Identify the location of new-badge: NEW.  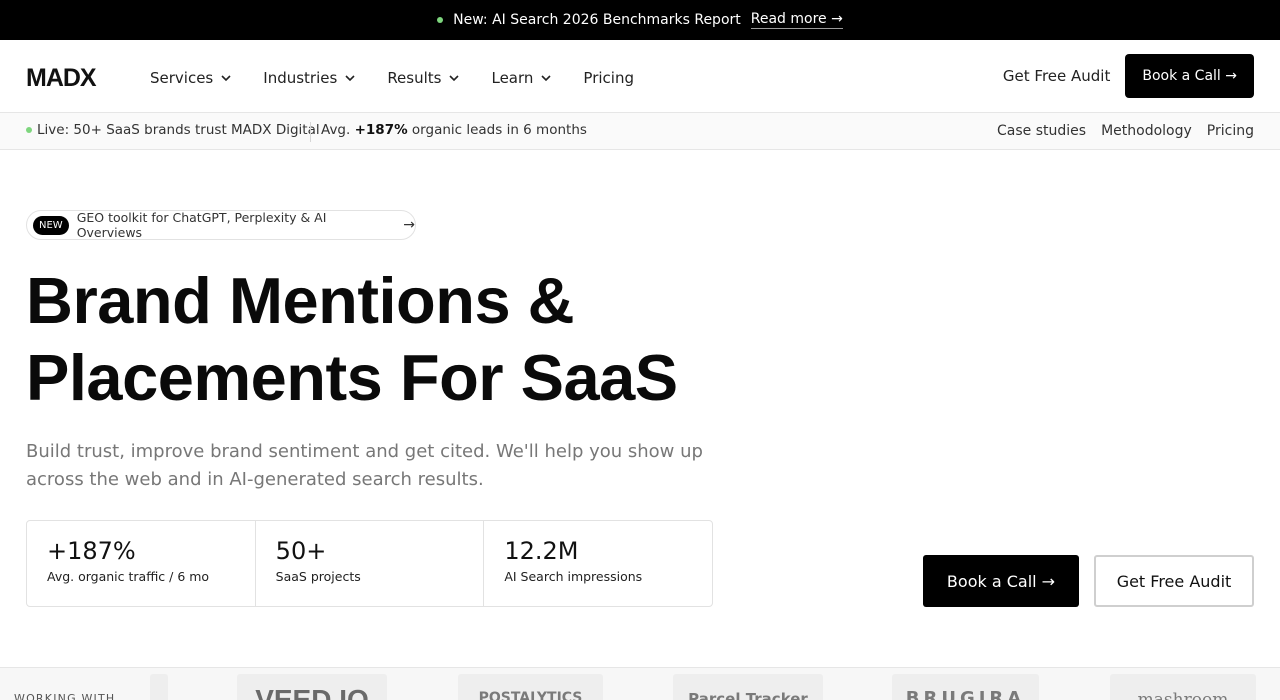
(51, 225).